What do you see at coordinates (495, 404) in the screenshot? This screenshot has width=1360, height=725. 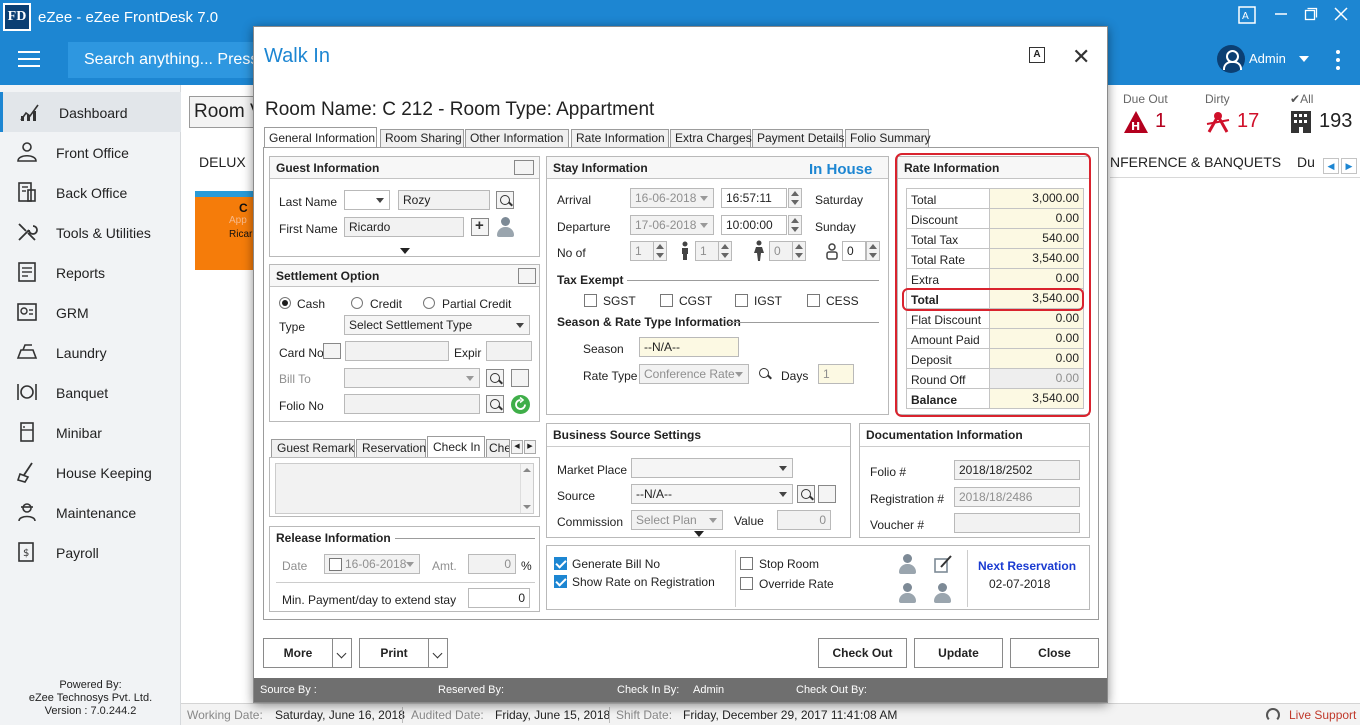 I see `search-folio-icon` at bounding box center [495, 404].